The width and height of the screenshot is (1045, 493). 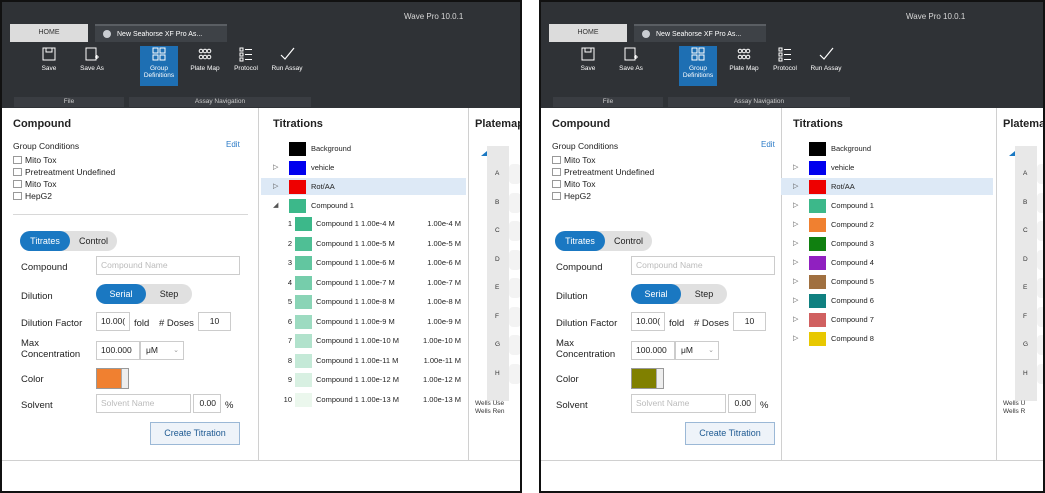 What do you see at coordinates (364, 224) in the screenshot?
I see `titration-dose-row: 1 Compound 1 1.00e-4 M 1.00e-4 M` at bounding box center [364, 224].